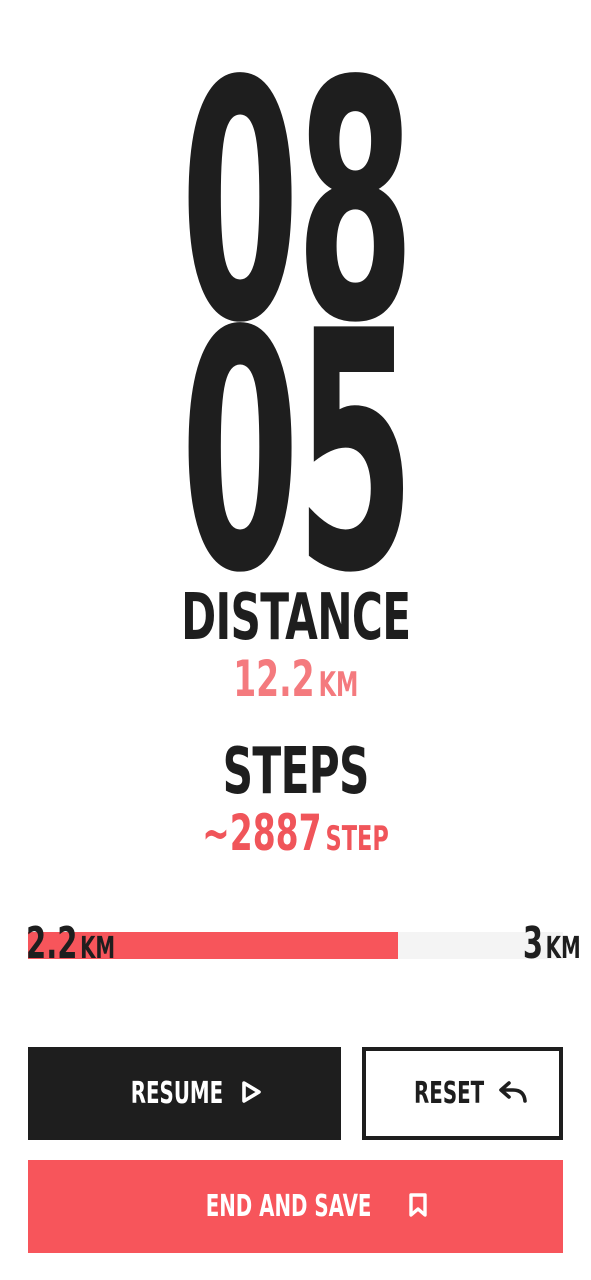  I want to click on resume-label: RESUME, so click(176, 1093).